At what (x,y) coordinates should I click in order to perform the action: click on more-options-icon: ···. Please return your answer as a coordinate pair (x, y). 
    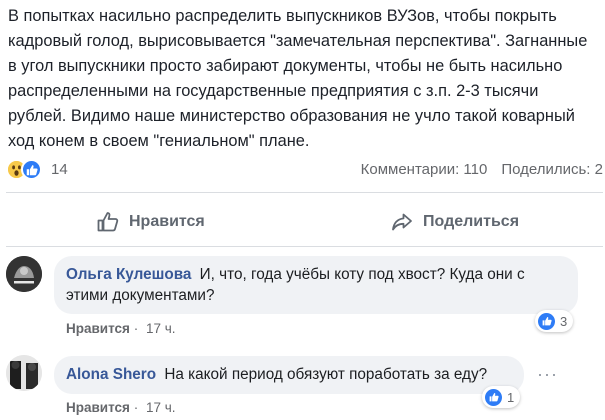
    Looking at the image, I should click on (547, 374).